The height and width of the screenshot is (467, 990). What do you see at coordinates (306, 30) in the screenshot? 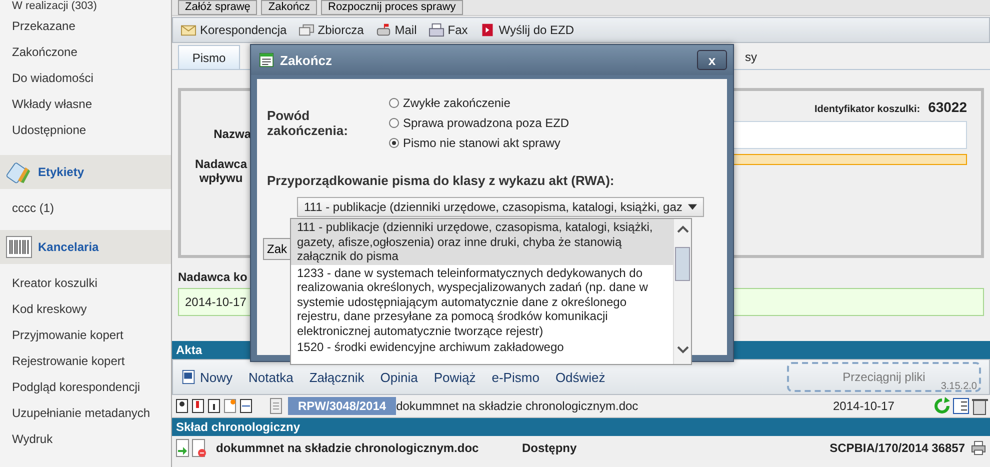
I see `stack-icon` at bounding box center [306, 30].